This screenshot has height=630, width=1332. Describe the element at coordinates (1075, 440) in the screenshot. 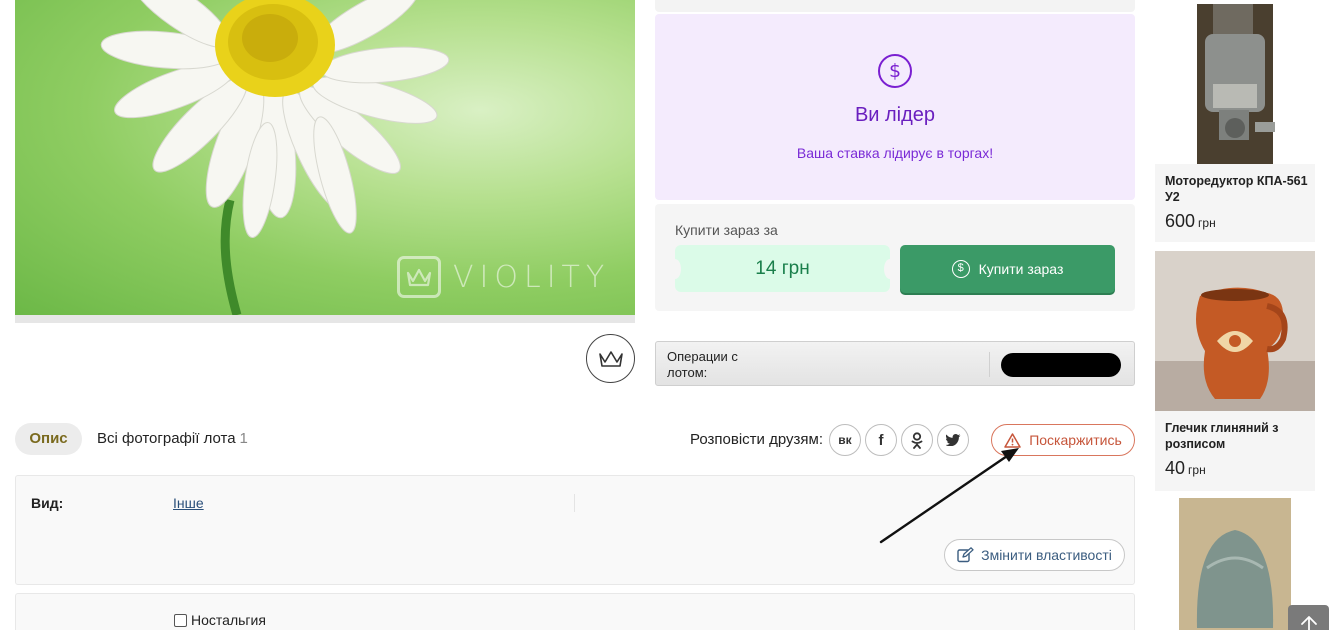

I see `complain-label: Поскаржитись` at that location.